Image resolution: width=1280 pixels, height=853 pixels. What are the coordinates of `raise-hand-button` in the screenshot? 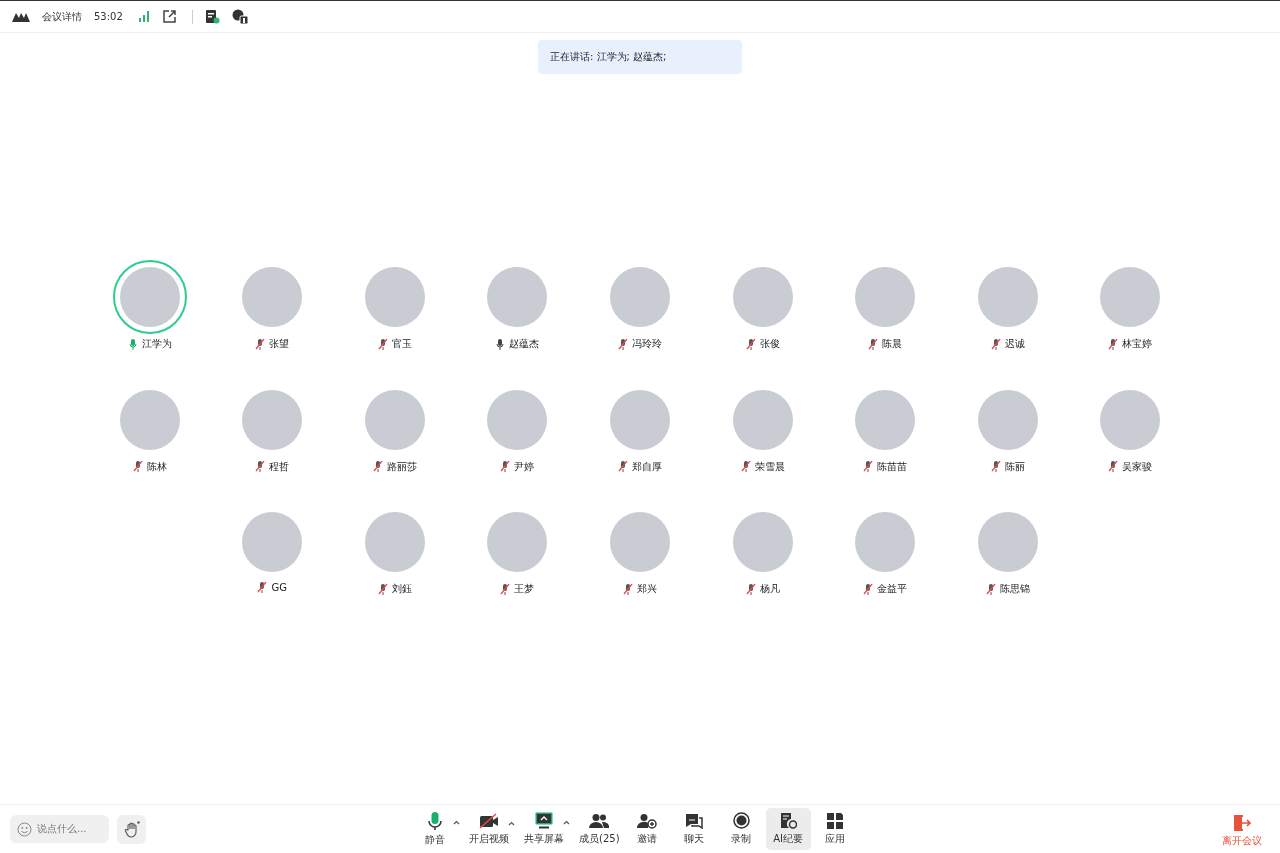 It's located at (131, 829).